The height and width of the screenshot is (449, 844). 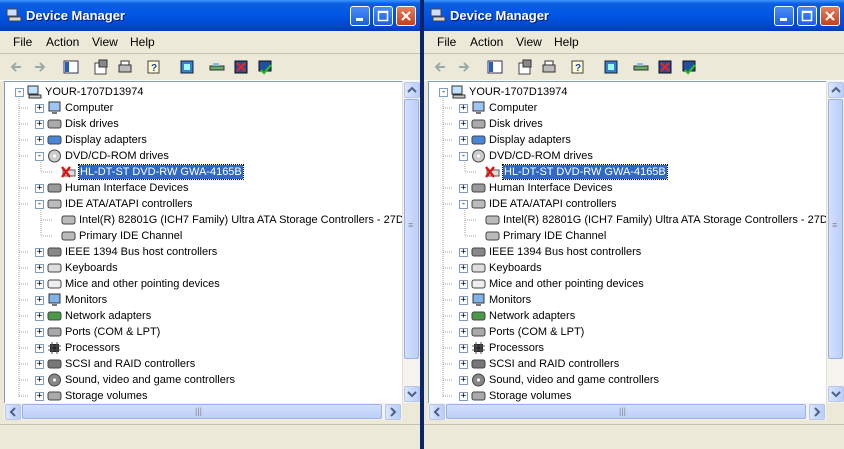 What do you see at coordinates (628, 252) in the screenshot?
I see `tree-item-ieee-1394-bus-host-controllers: + IEEE 1394 Bus host controllers` at bounding box center [628, 252].